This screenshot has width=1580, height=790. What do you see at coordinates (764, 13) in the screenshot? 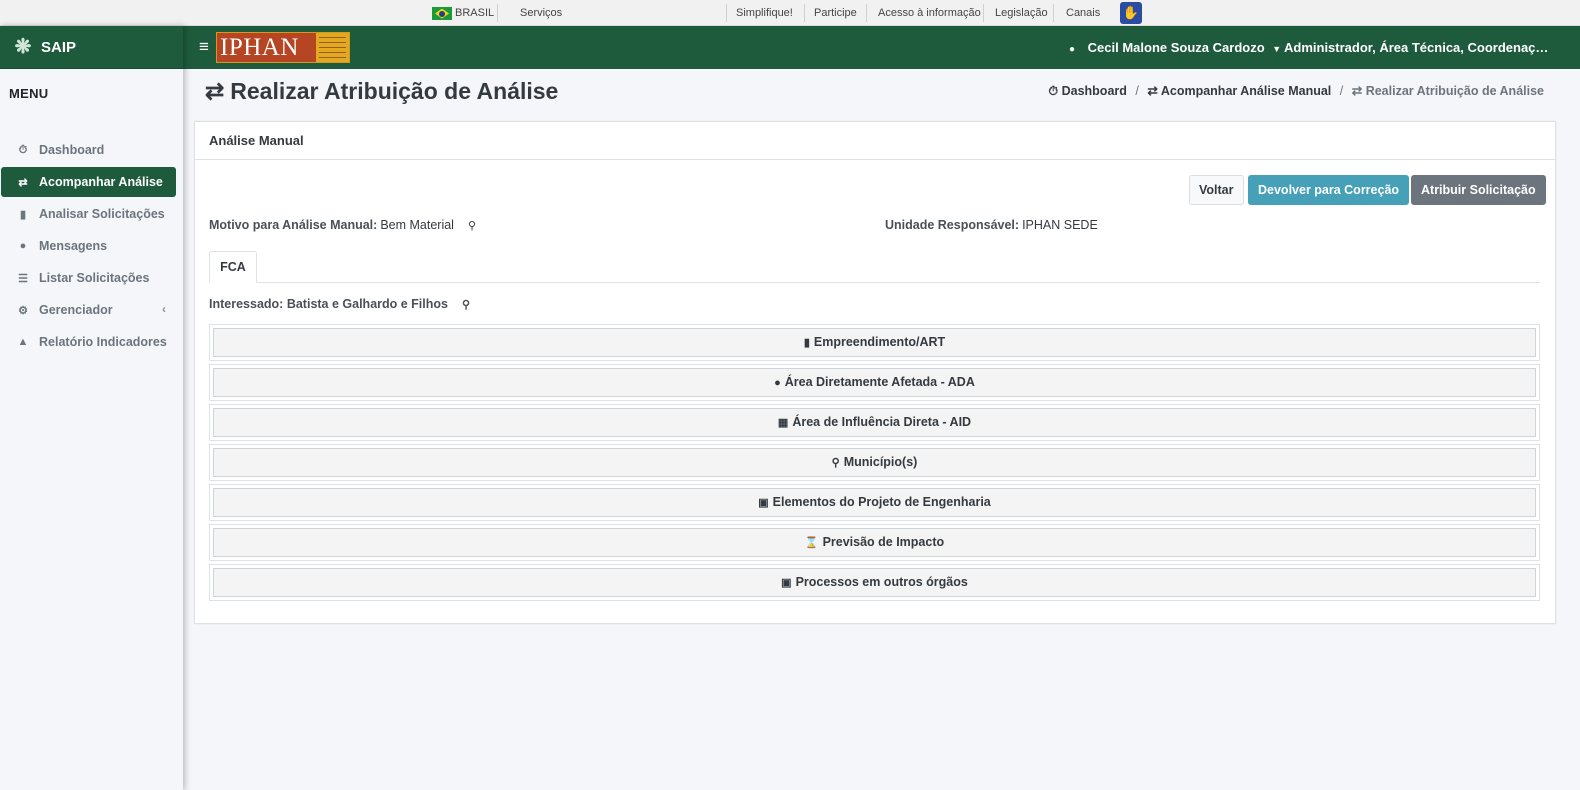
I see `gov-link-simplifique: Simplifique!` at bounding box center [764, 13].